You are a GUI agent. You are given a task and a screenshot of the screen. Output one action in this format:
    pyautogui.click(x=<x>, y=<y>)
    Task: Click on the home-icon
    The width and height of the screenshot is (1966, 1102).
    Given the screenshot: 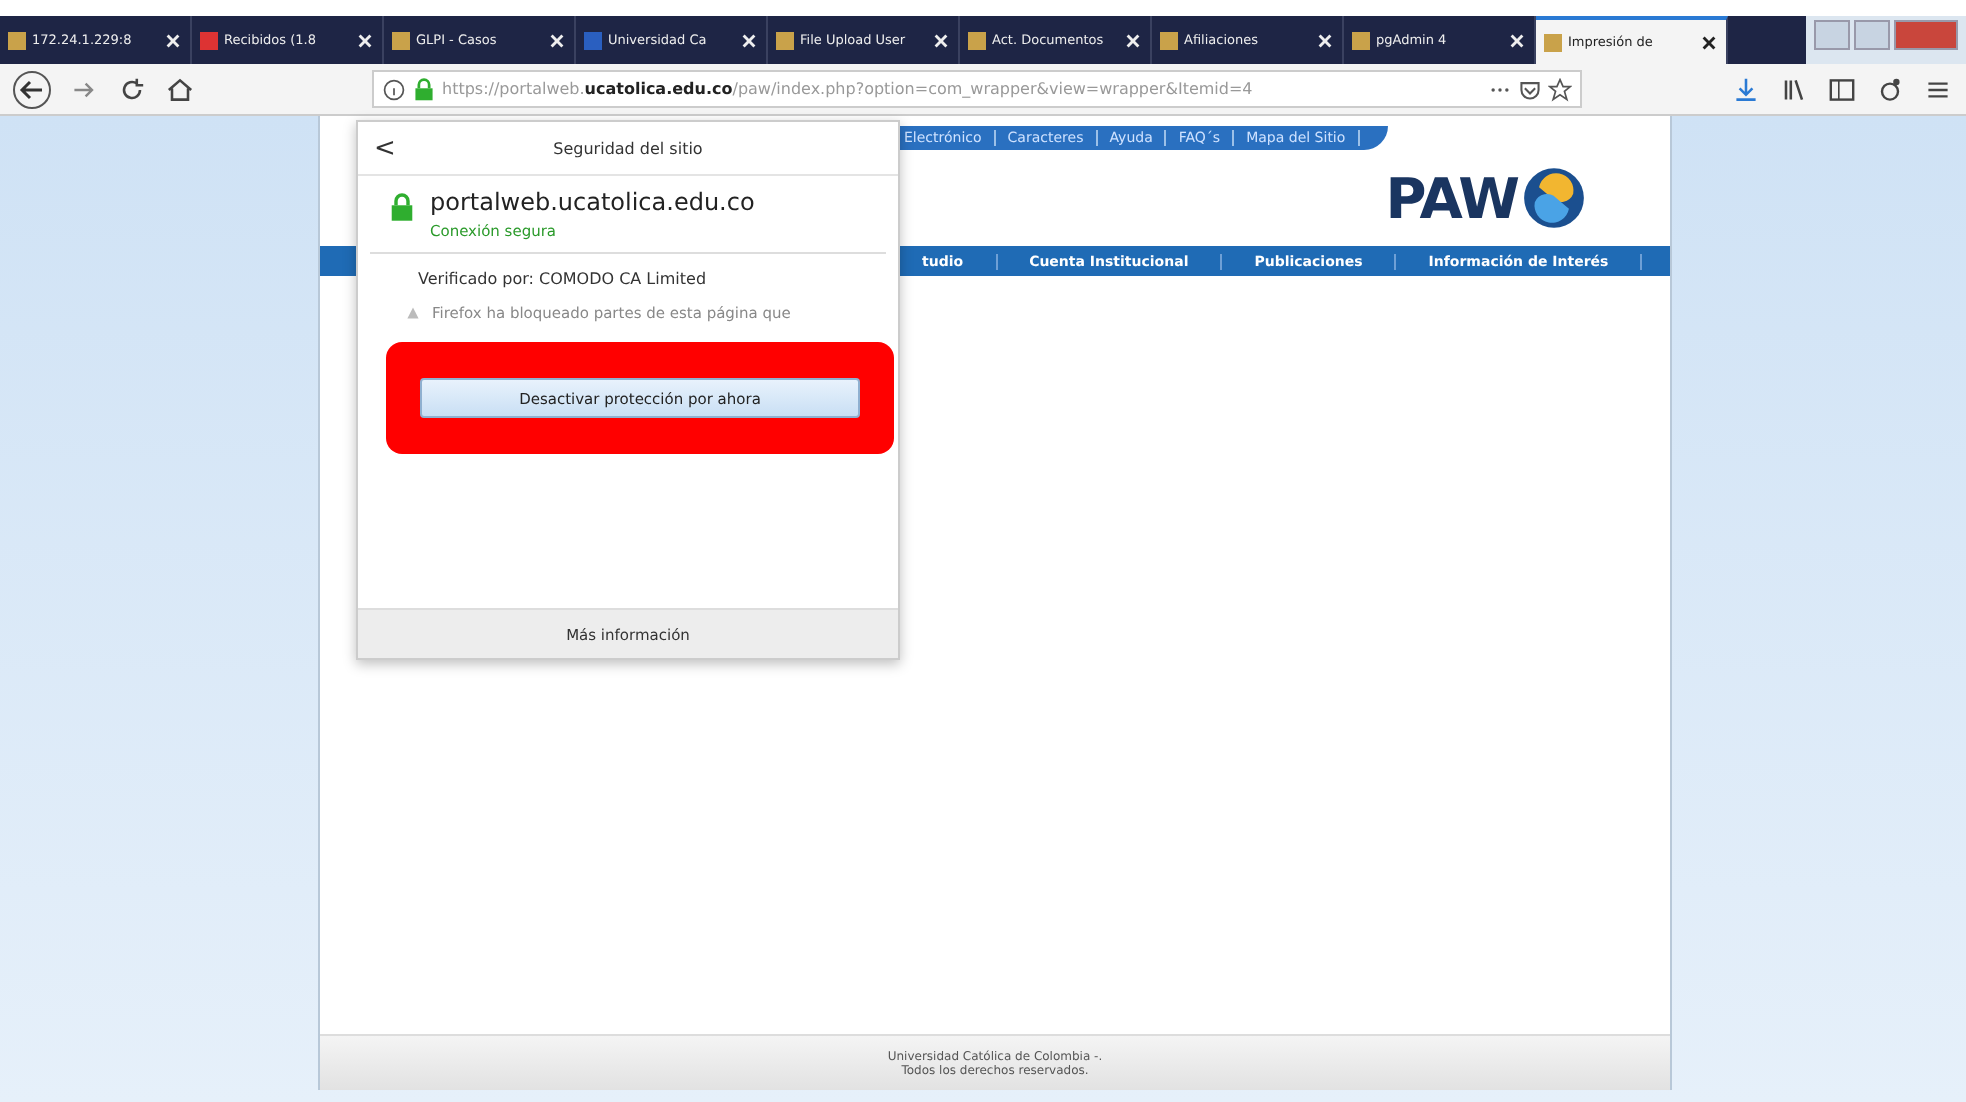 What is the action you would take?
    pyautogui.click(x=180, y=89)
    